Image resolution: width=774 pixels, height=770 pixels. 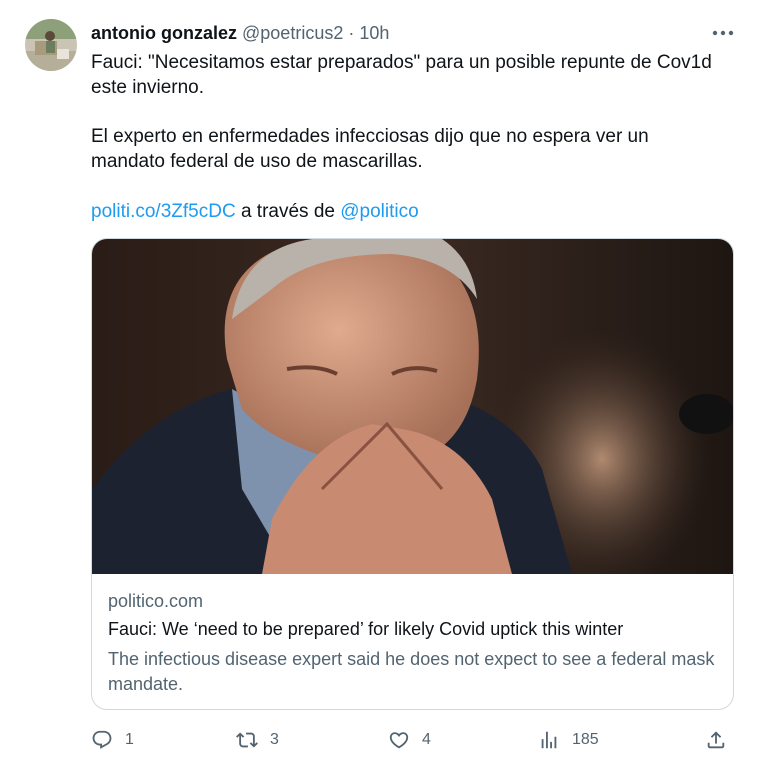 I want to click on reply-icon, so click(x=102, y=739).